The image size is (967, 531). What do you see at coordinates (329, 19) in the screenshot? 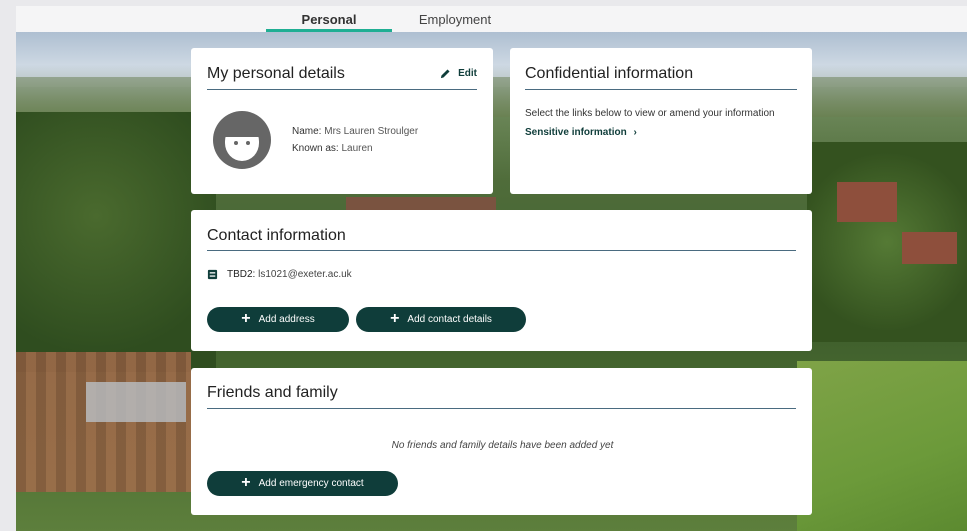
I see `tab-personal: Personal` at bounding box center [329, 19].